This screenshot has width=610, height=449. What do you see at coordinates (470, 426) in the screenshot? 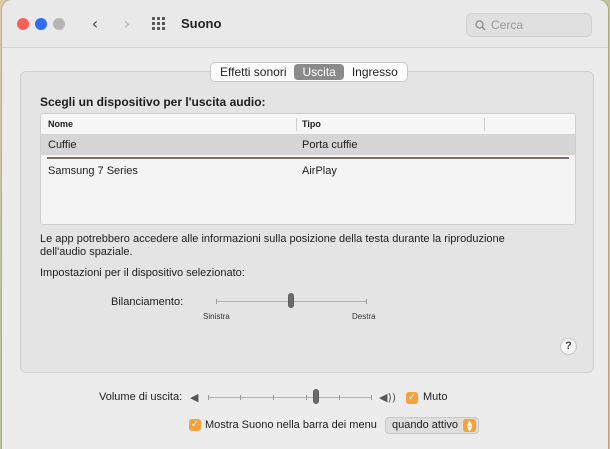
I see `chevron-updown-icon: ▲ ▼` at bounding box center [470, 426].